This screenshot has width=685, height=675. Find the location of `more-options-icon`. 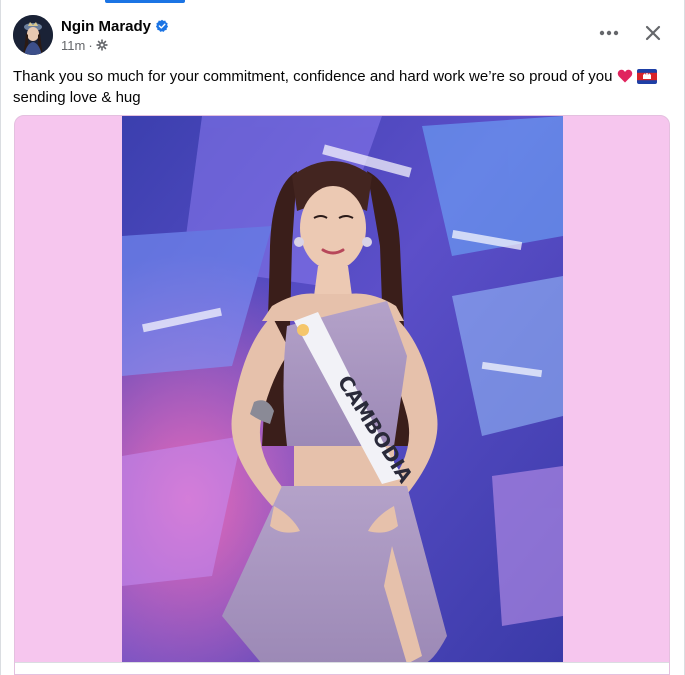

more-options-icon is located at coordinates (609, 33).